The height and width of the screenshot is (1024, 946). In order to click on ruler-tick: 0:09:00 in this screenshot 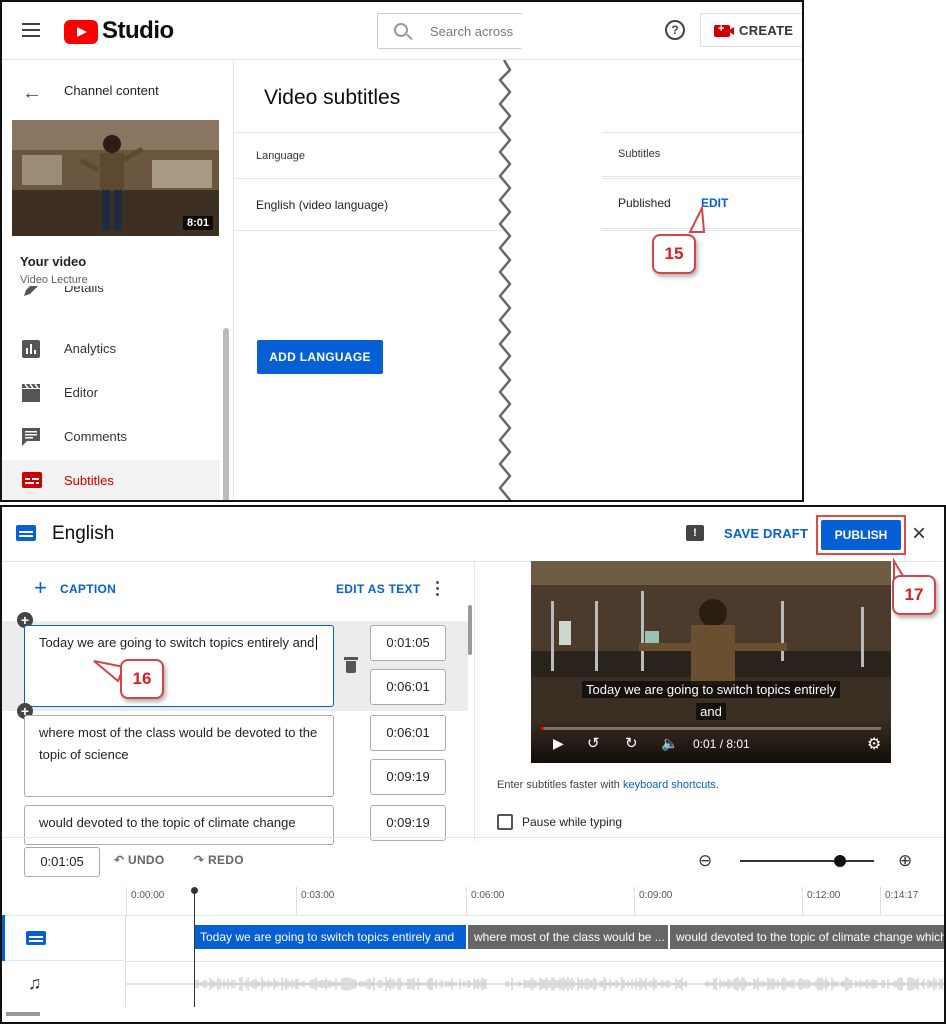, I will do `click(653, 901)`.